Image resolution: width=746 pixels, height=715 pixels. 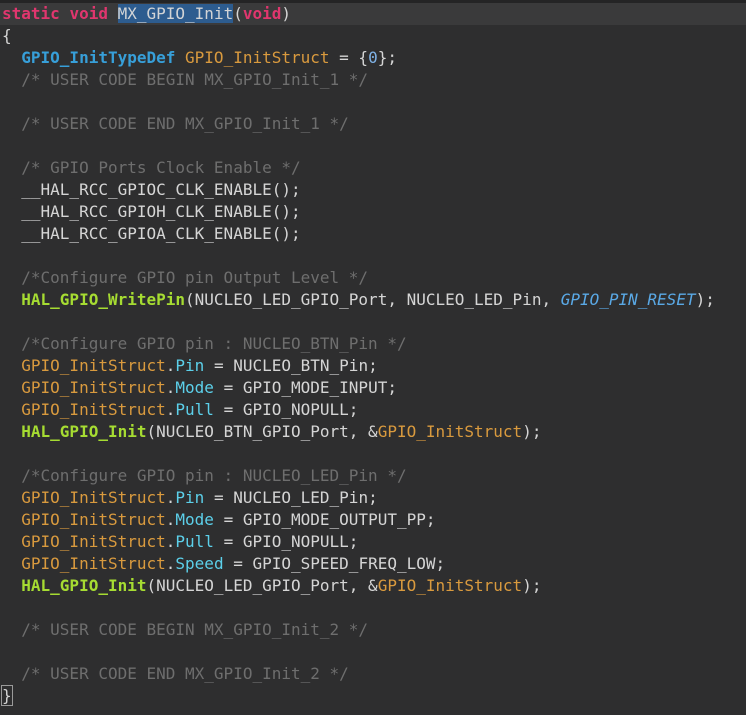 I want to click on code-line: /*Configure GPIO pin : NUCLEO_LED_Pin */, so click(x=373, y=476).